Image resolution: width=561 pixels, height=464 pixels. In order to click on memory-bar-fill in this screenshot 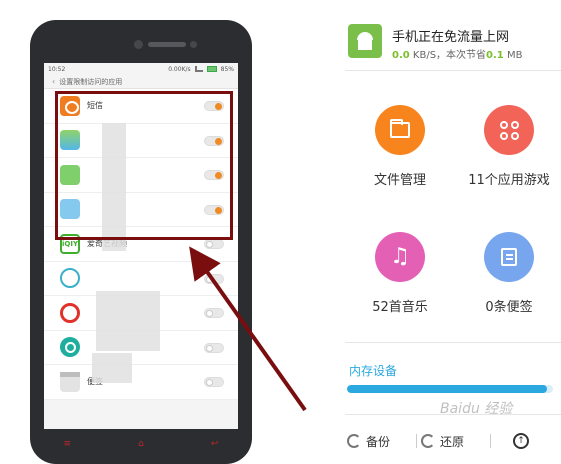, I will do `click(447, 389)`.